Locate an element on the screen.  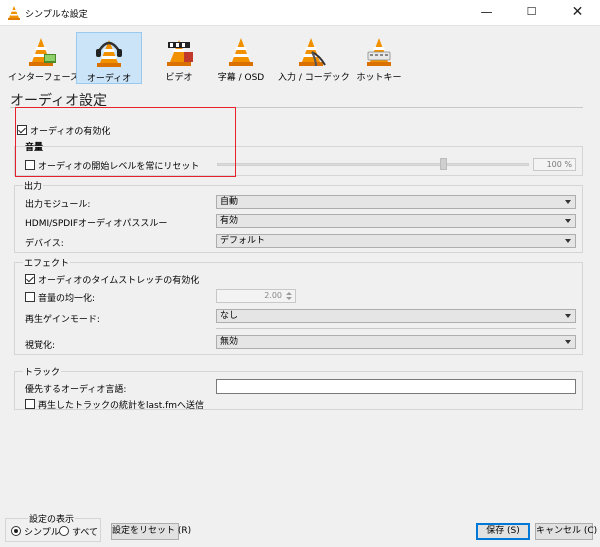
tab-hotkeys: ホットキー is located at coordinates (379, 58).